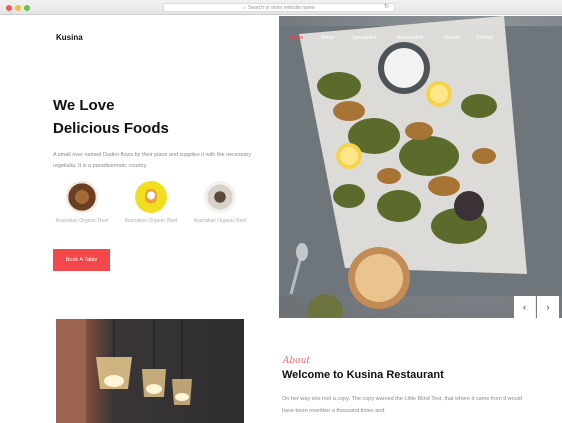 Image resolution: width=562 pixels, height=423 pixels. What do you see at coordinates (245, 8) in the screenshot?
I see `search-icon: ⌕` at bounding box center [245, 8].